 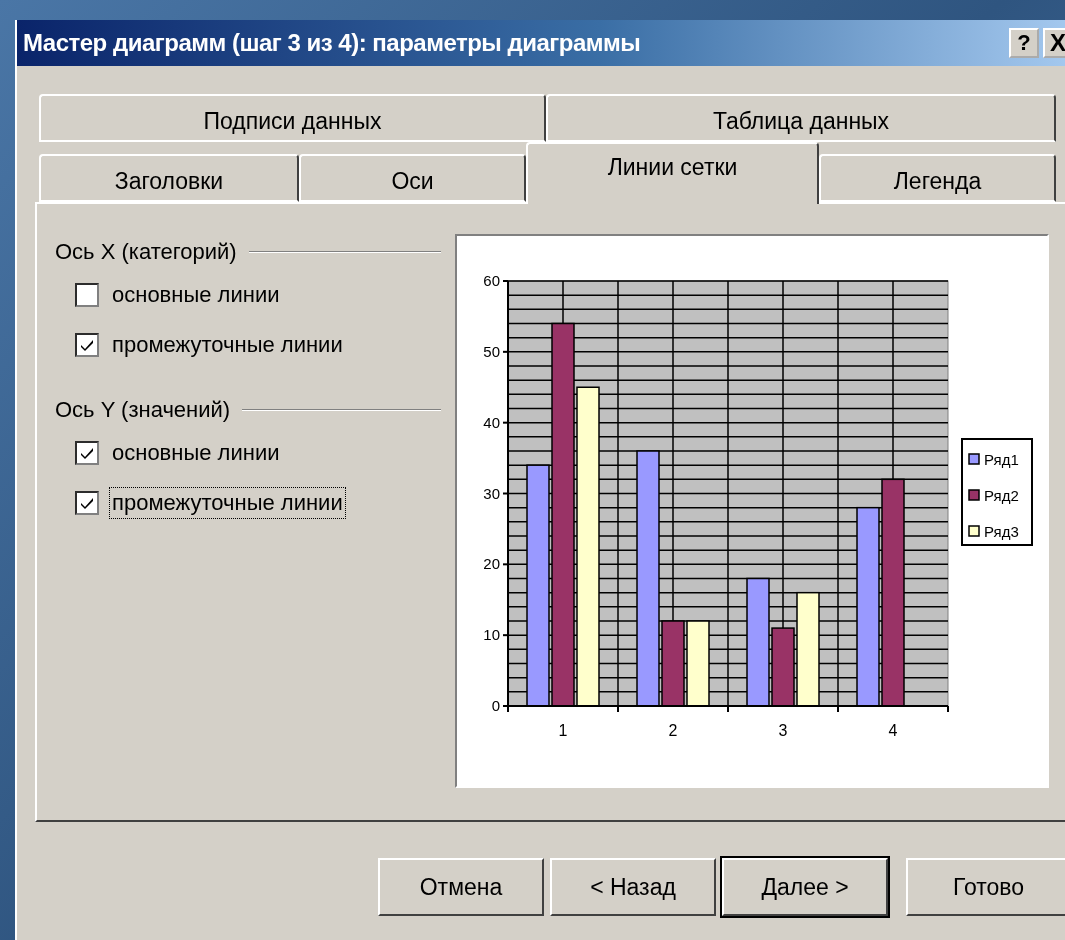 What do you see at coordinates (937, 178) in the screenshot?
I see `tab: Легенда` at bounding box center [937, 178].